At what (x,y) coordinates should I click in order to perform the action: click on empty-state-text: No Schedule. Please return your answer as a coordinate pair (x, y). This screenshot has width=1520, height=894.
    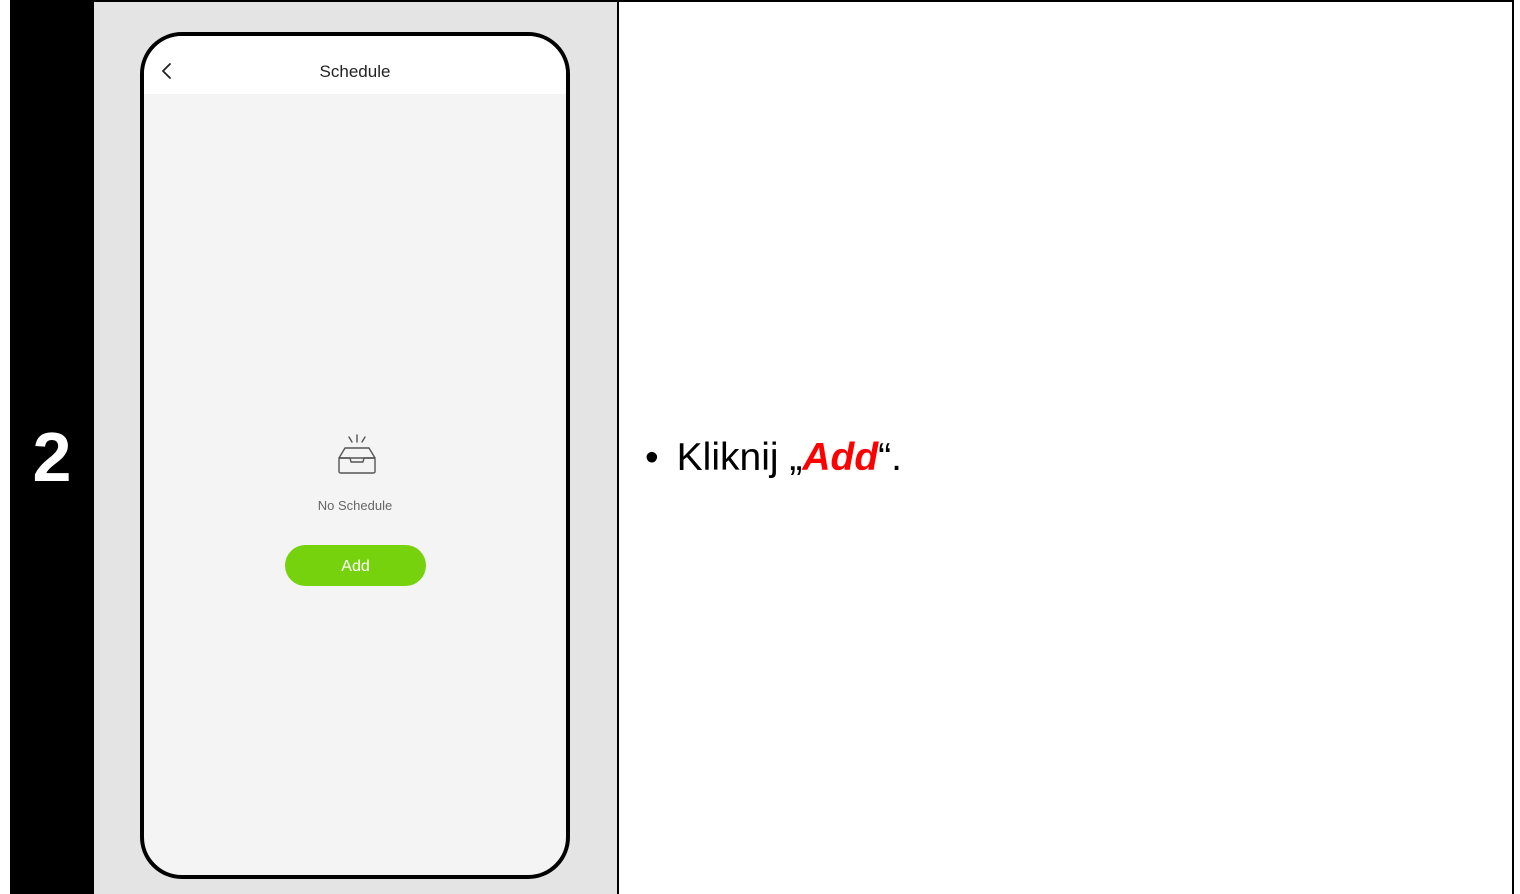
    Looking at the image, I should click on (355, 505).